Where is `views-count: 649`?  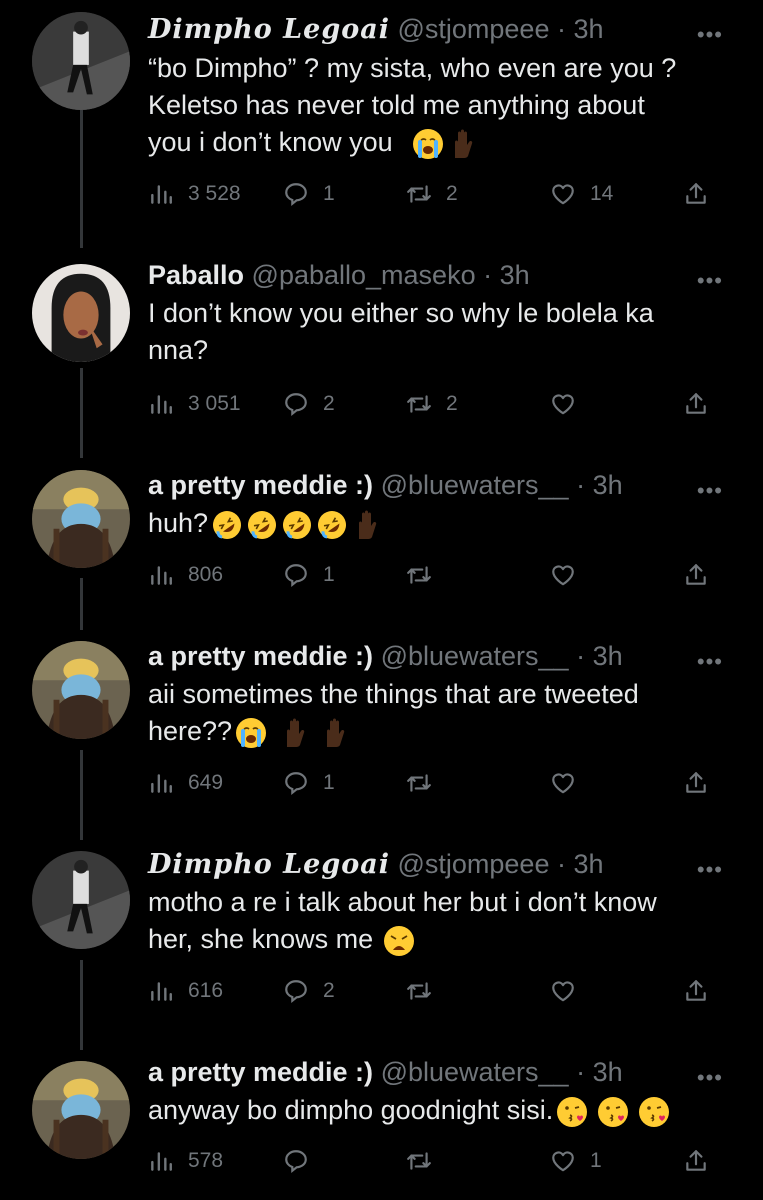
views-count: 649 is located at coordinates (206, 782).